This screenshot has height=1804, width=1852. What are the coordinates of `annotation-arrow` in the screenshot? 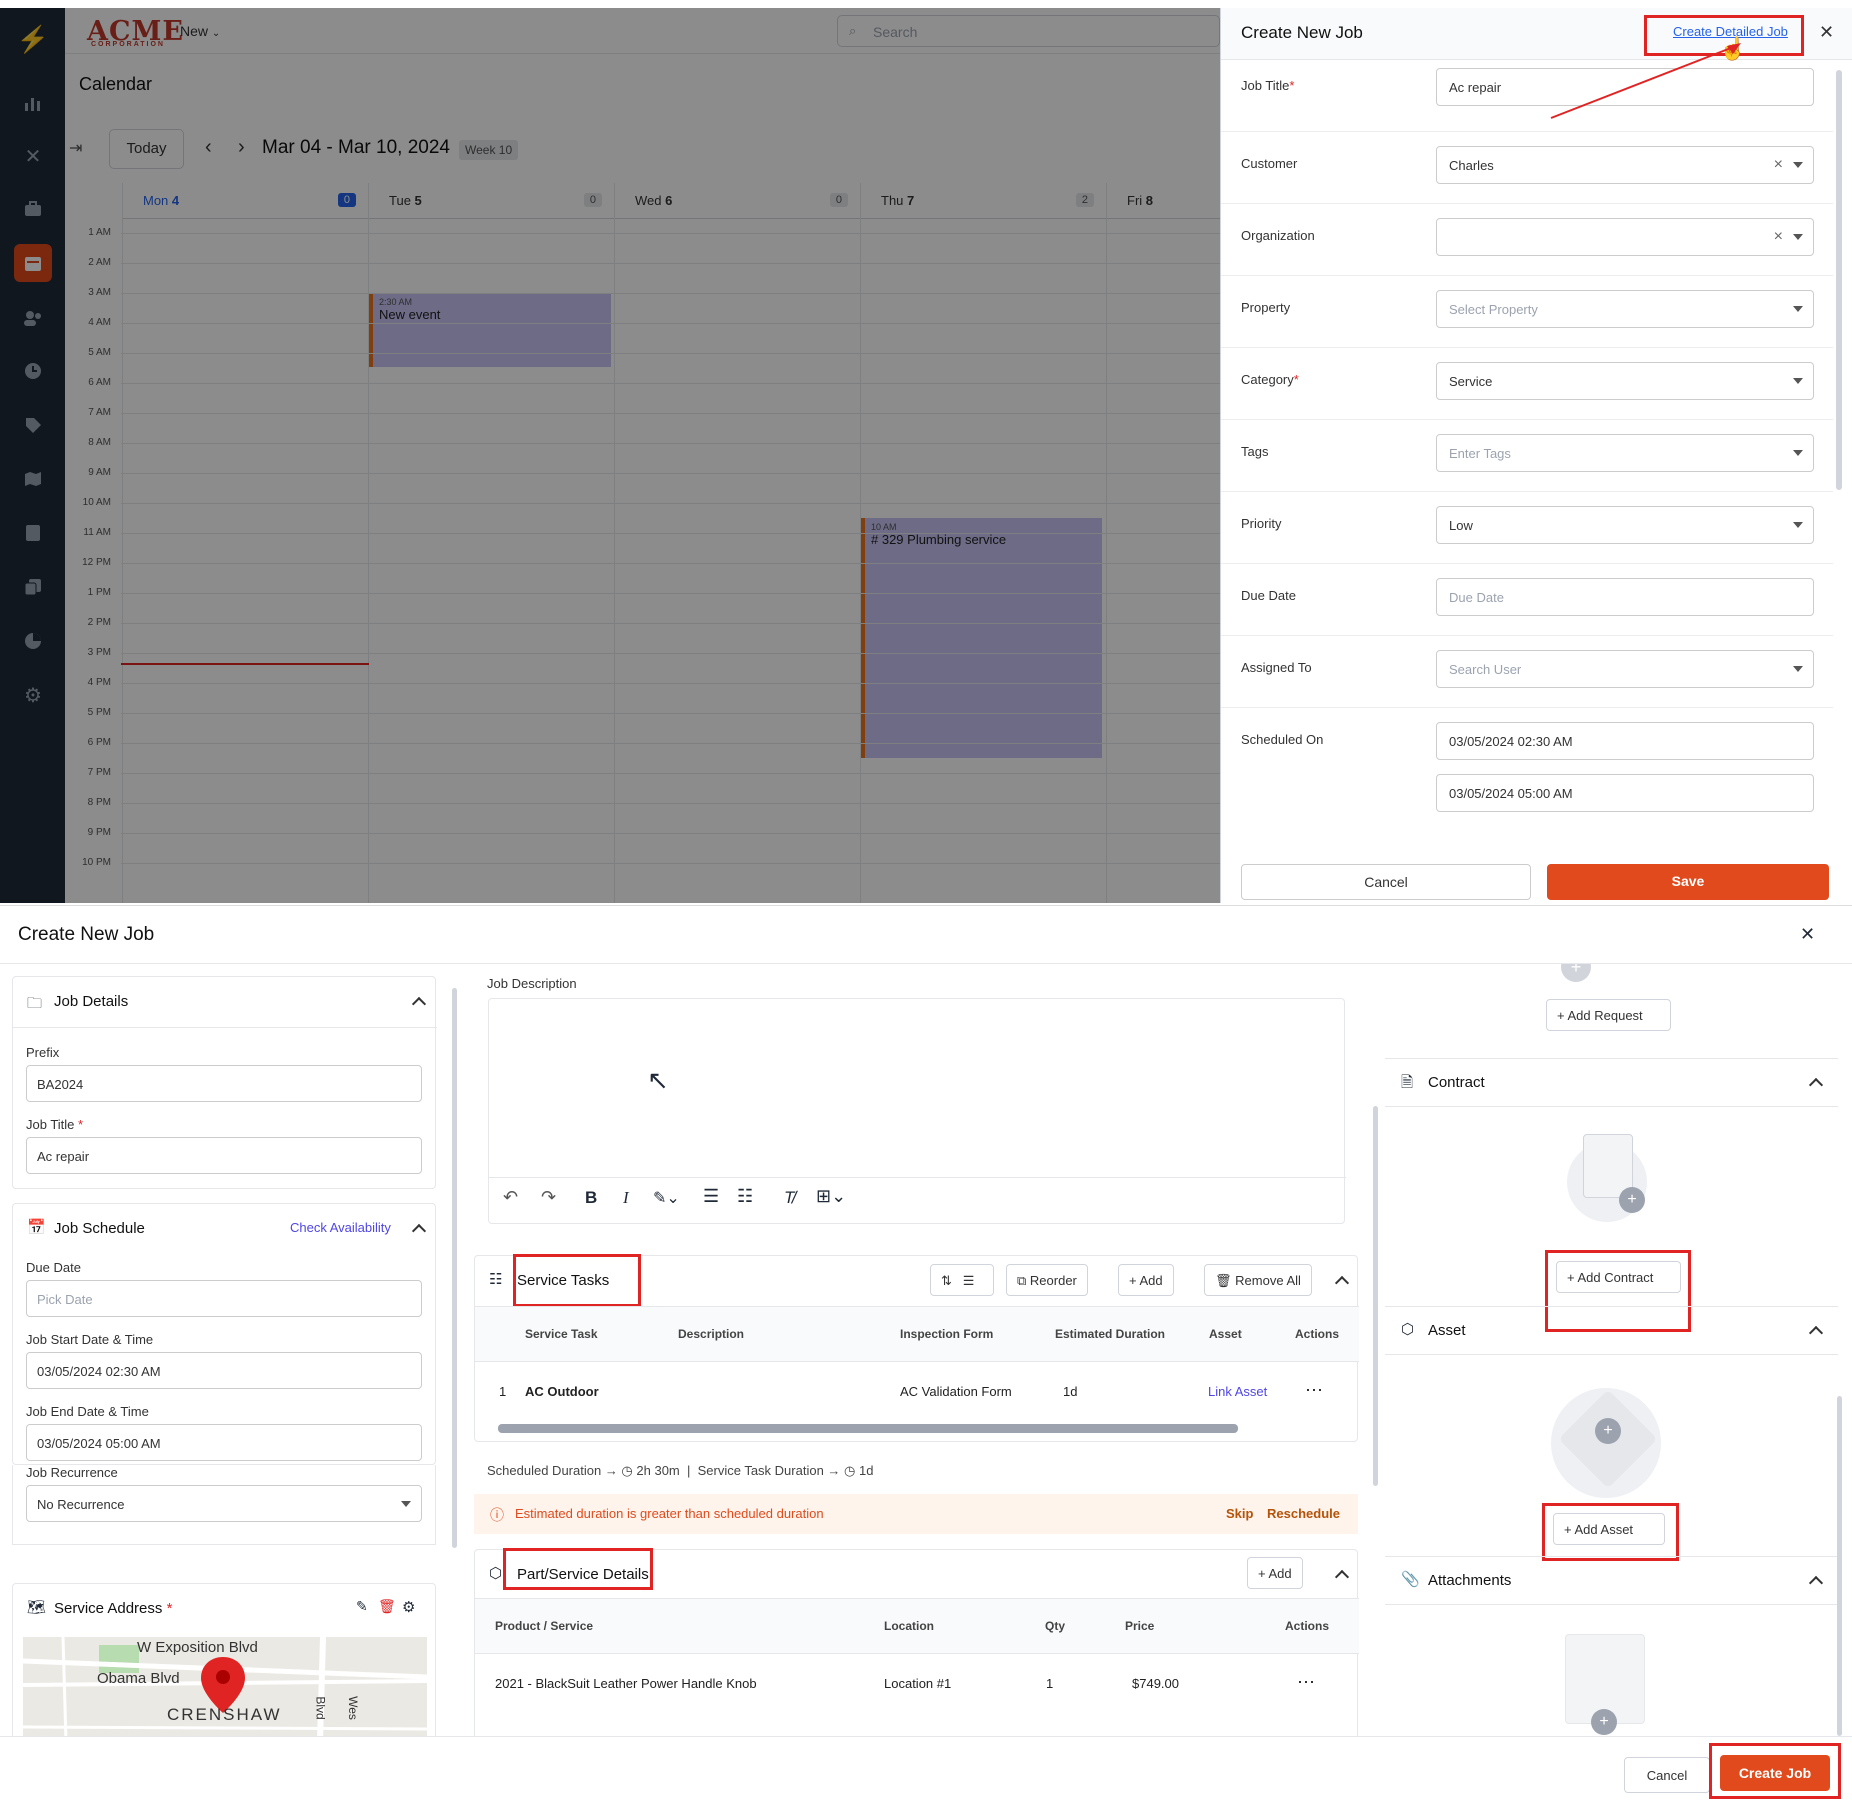 It's located at (1645, 81).